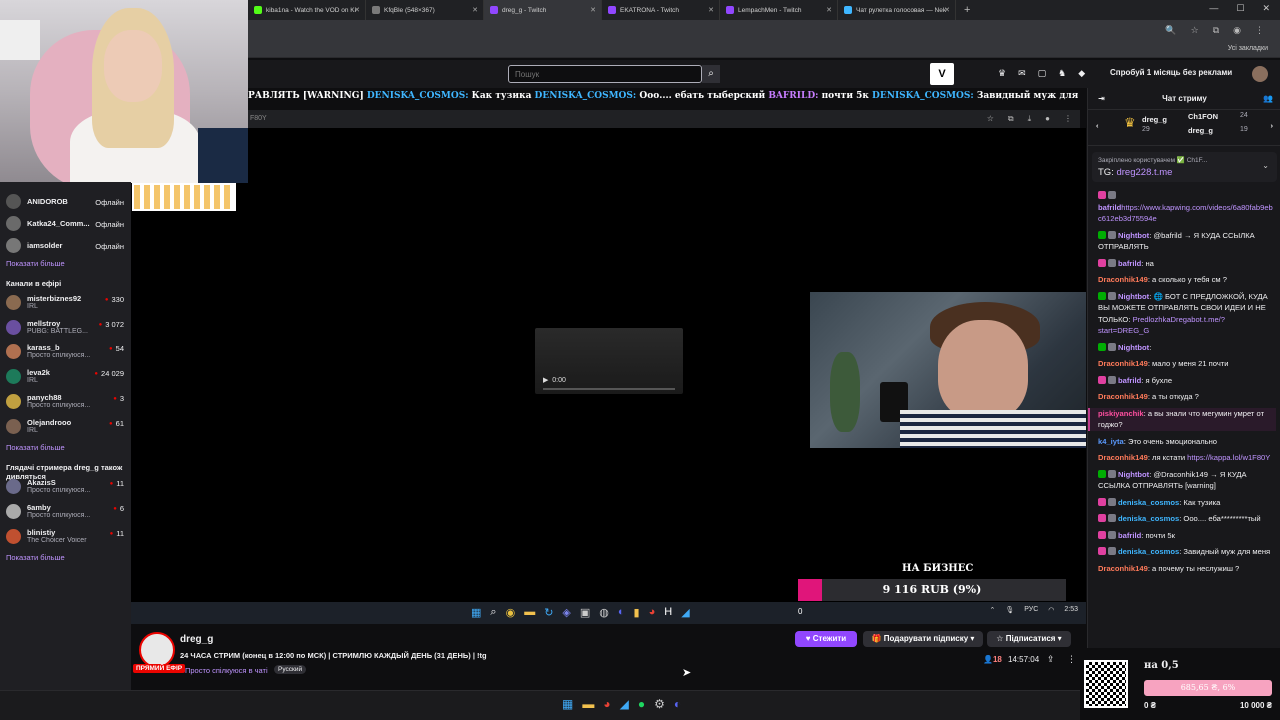 This screenshot has height=720, width=1280. I want to click on gift-sub-button: 🎁 Подарувати підписку ▾, so click(923, 639).